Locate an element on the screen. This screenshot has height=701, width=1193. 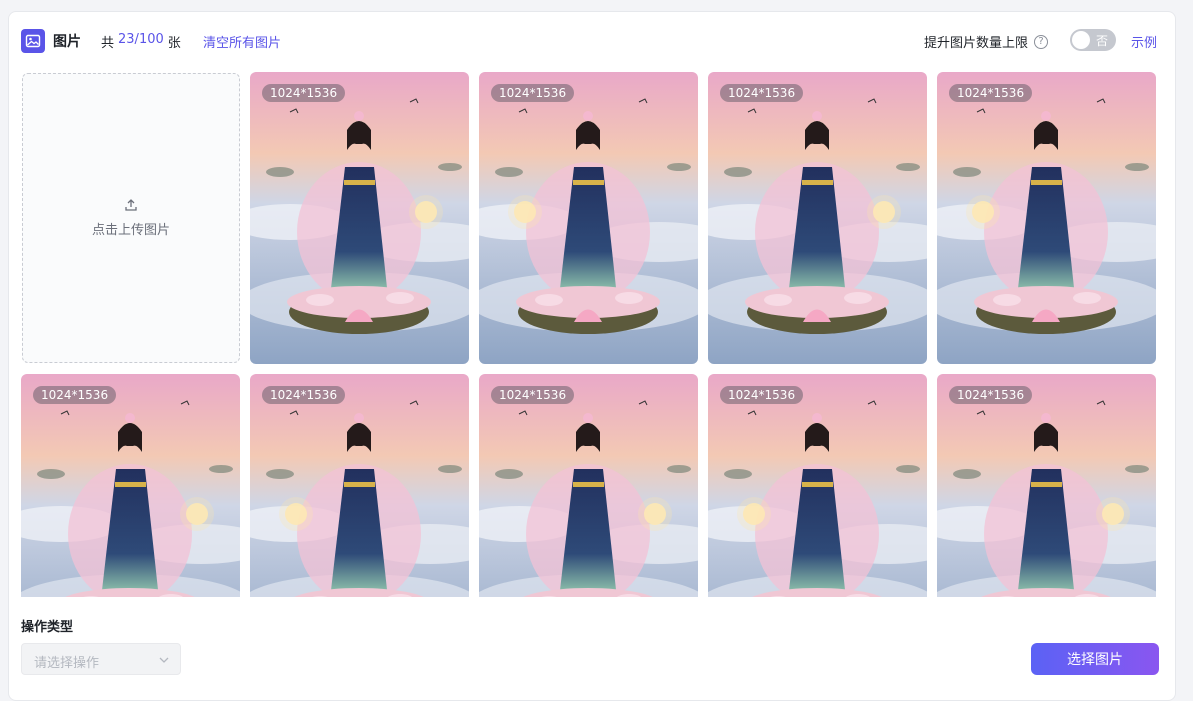
upload-dropzone: 点击上传图片 is located at coordinates (131, 218).